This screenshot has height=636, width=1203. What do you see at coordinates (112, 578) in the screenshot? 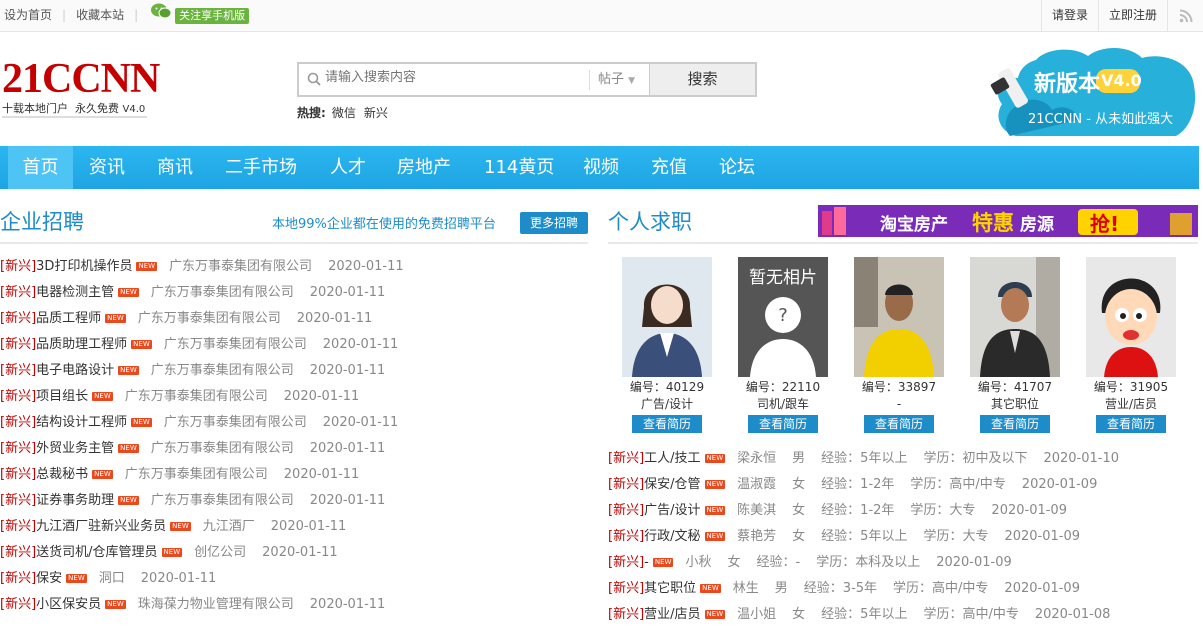
I see `job-company-link: 洞口` at bounding box center [112, 578].